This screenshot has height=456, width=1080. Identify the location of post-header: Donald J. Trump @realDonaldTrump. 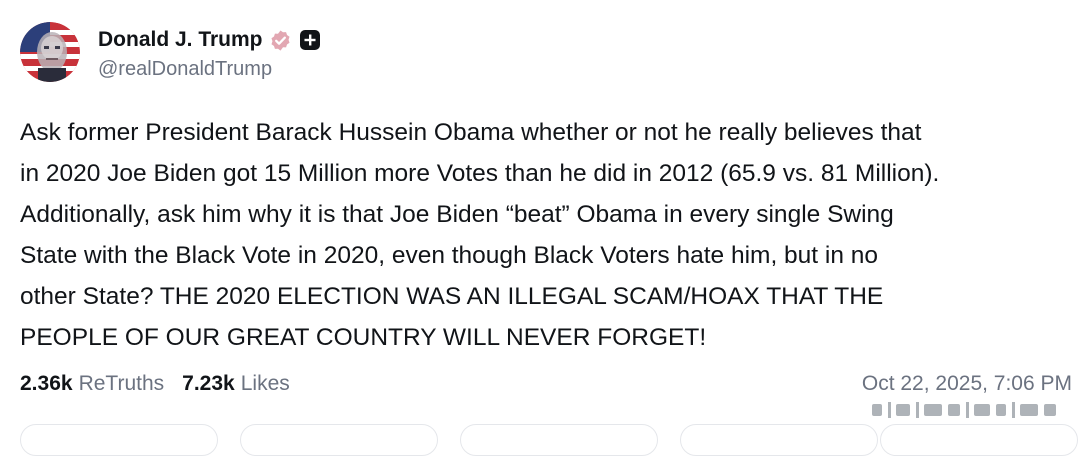
(170, 52).